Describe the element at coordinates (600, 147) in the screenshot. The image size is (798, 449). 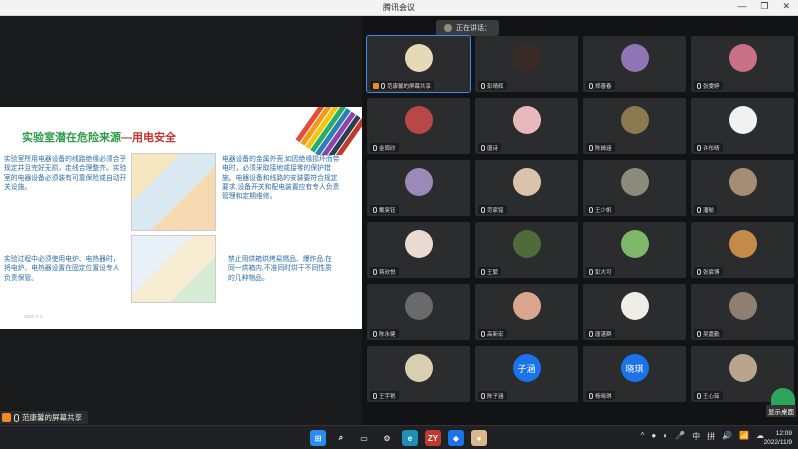
I see `participant-nameplate: 陈嫣涵` at that location.